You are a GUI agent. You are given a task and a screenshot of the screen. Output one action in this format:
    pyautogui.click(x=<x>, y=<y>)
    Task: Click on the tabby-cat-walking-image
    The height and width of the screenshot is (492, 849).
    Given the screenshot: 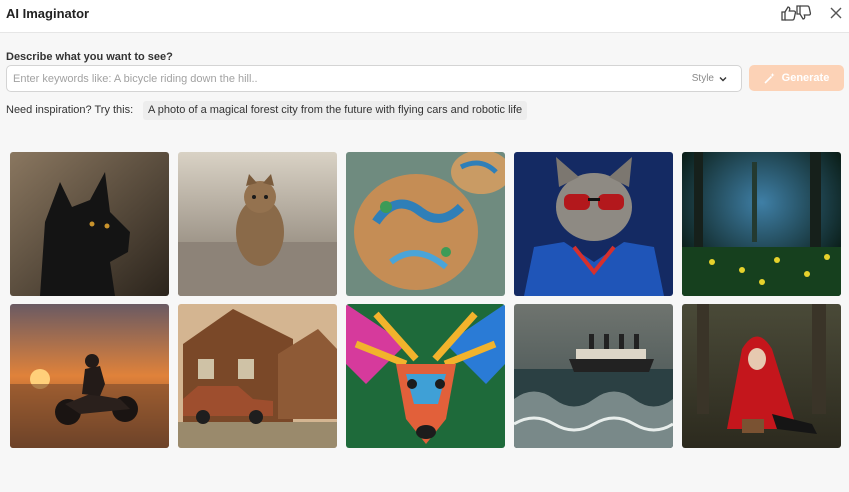 What is the action you would take?
    pyautogui.click(x=257, y=224)
    